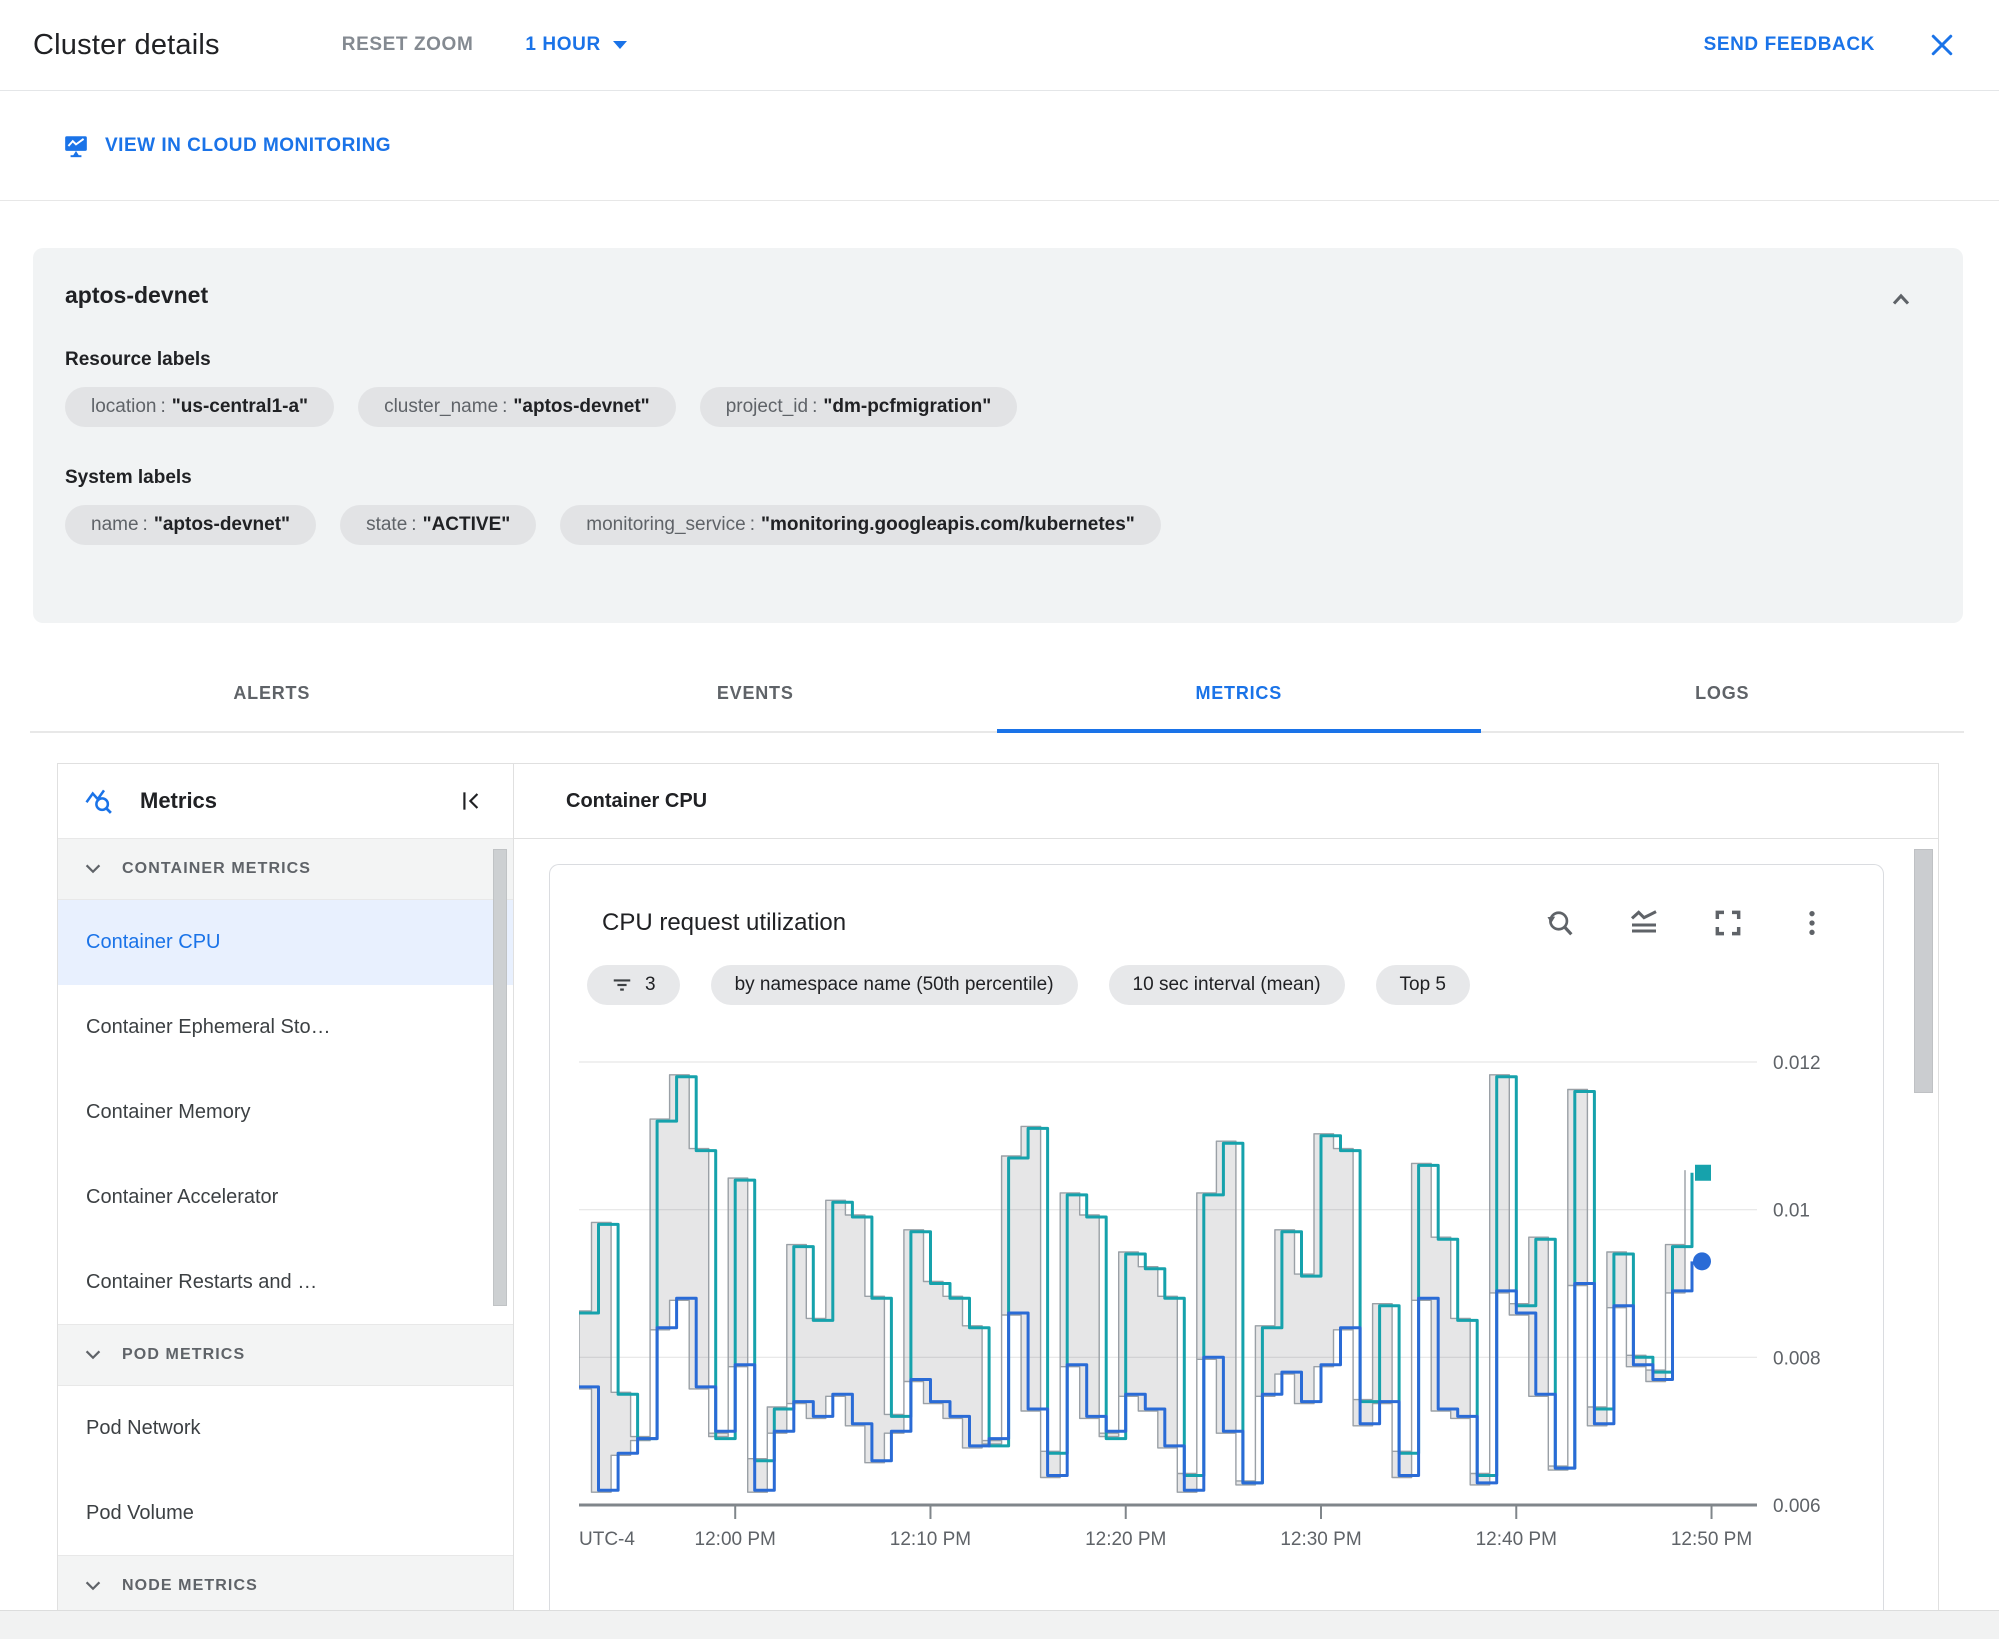 The height and width of the screenshot is (1639, 1999). What do you see at coordinates (894, 985) in the screenshot?
I see `group-by-chip: by namespace name (50th percentile)` at bounding box center [894, 985].